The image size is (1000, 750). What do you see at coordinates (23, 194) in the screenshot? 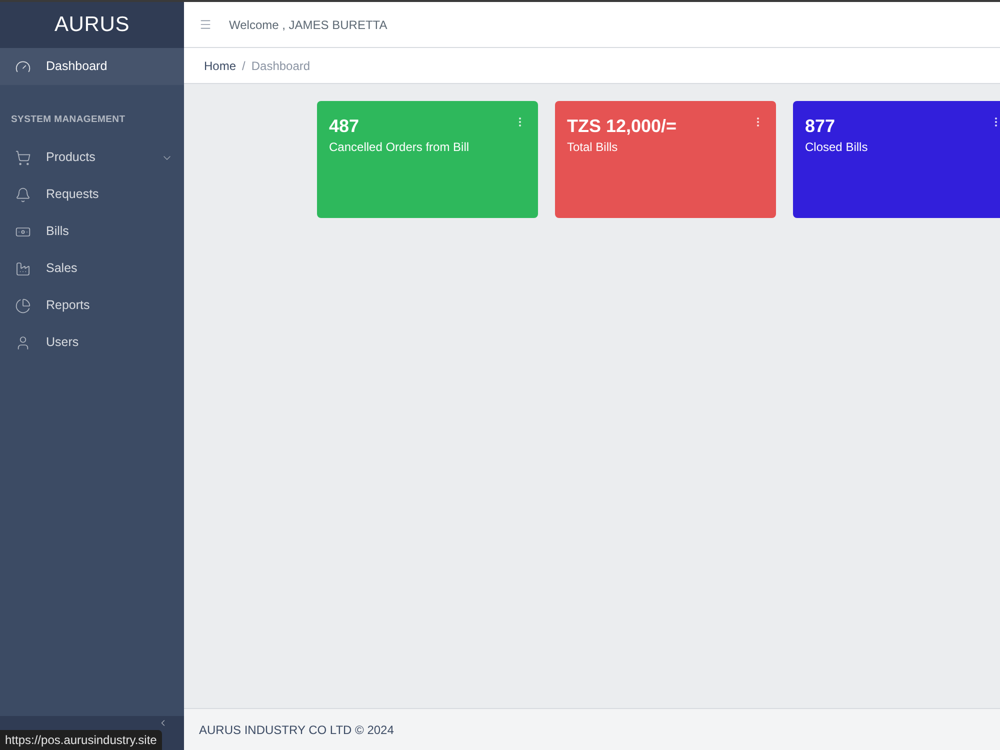
I see `bell-icon` at bounding box center [23, 194].